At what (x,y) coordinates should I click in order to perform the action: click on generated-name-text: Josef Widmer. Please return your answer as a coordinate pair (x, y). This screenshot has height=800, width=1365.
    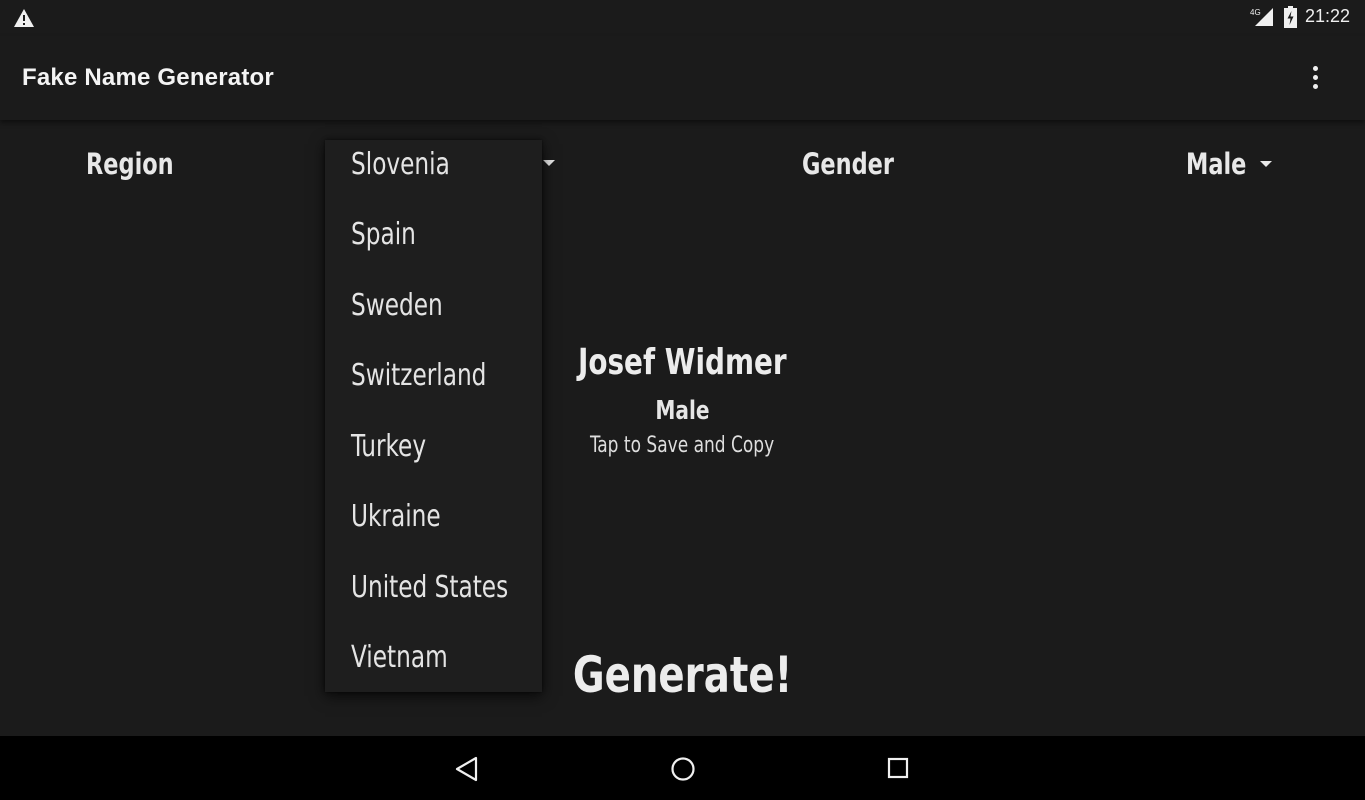
    Looking at the image, I should click on (682, 362).